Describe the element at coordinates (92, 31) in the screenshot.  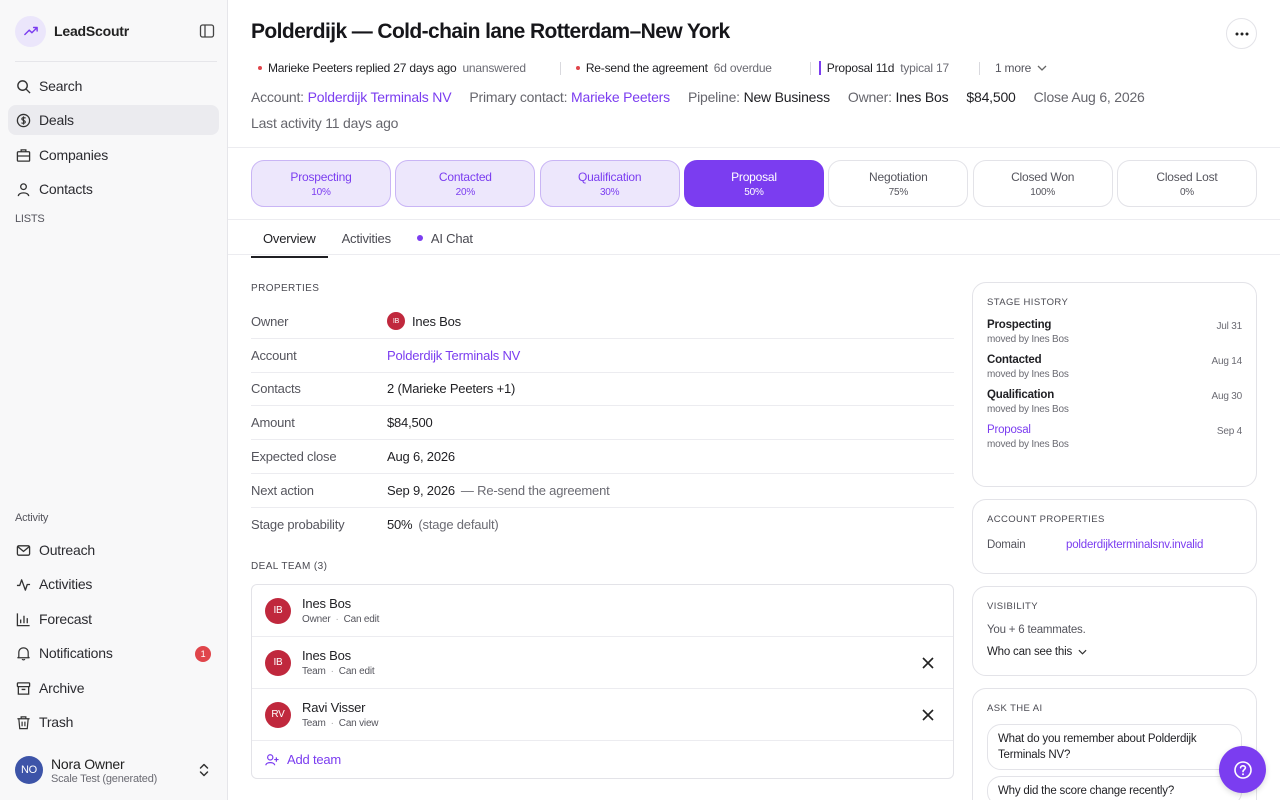
I see `app-name: LeadScoutr` at that location.